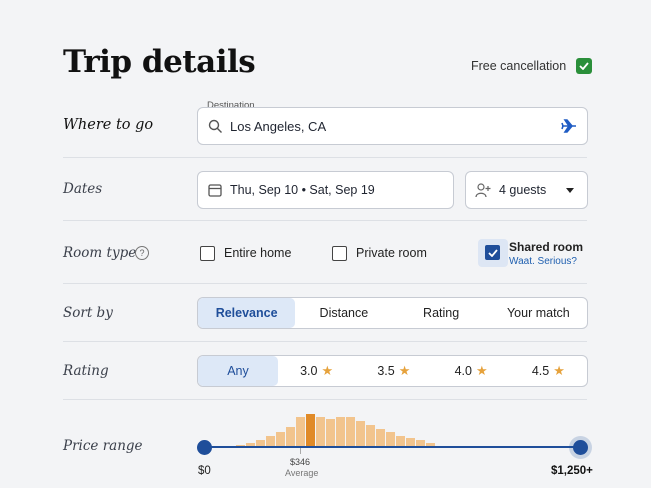  Describe the element at coordinates (83, 189) in the screenshot. I see `dates-label: Dates` at that location.